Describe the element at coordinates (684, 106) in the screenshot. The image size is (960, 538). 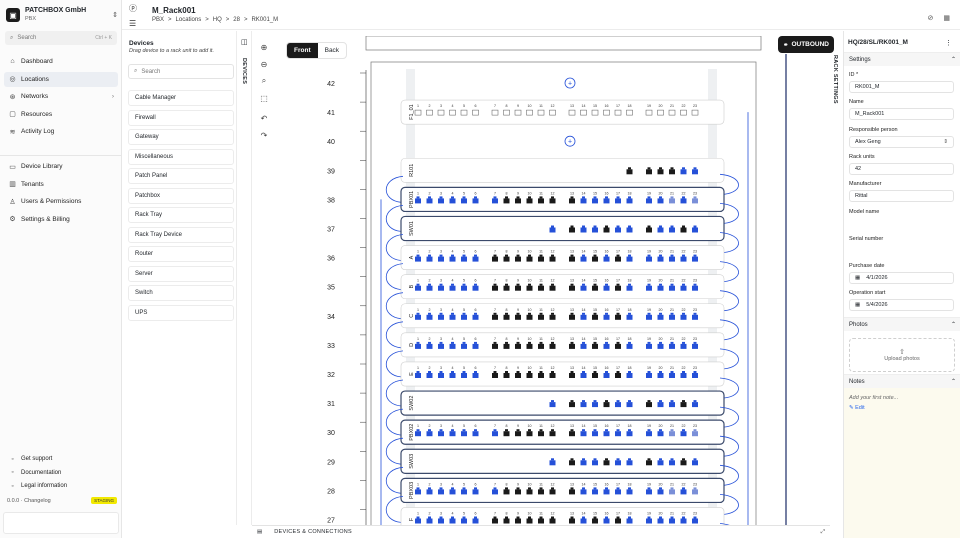
I see `port-number: 22` at that location.